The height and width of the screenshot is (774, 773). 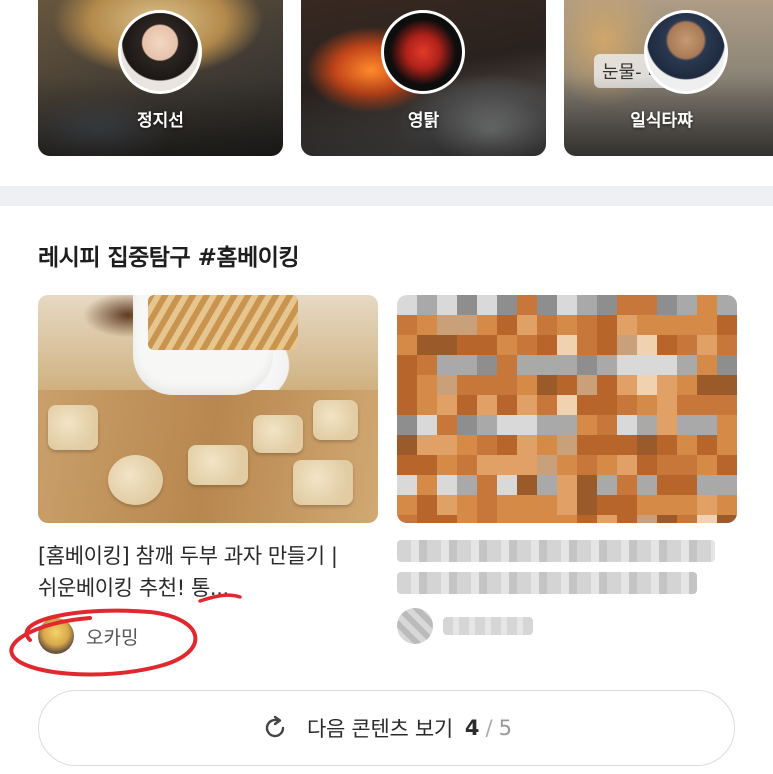 I want to click on blurred-line, so click(x=547, y=583).